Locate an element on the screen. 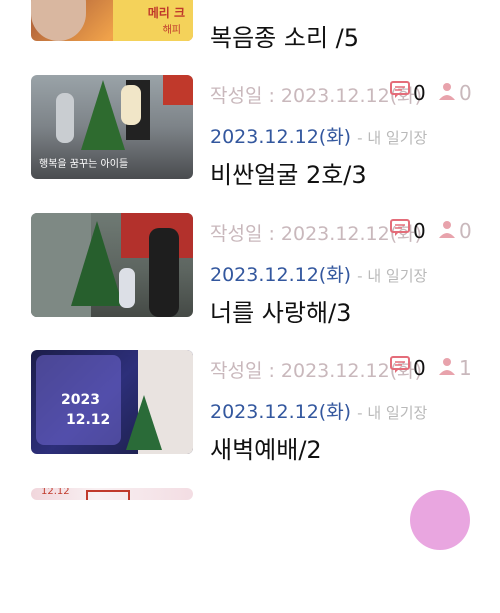  post-thumbnail is located at coordinates (112, 265).